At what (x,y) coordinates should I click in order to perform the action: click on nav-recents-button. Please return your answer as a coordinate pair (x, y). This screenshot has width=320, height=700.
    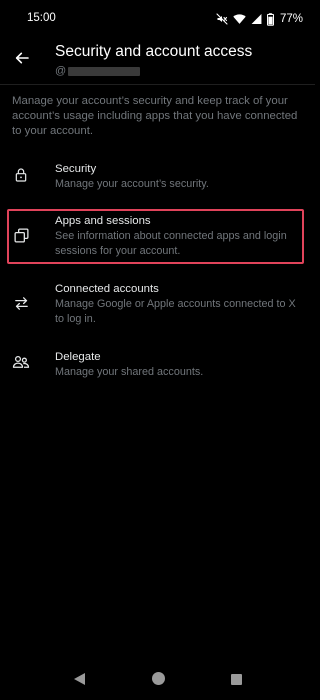
    Looking at the image, I should click on (236, 681).